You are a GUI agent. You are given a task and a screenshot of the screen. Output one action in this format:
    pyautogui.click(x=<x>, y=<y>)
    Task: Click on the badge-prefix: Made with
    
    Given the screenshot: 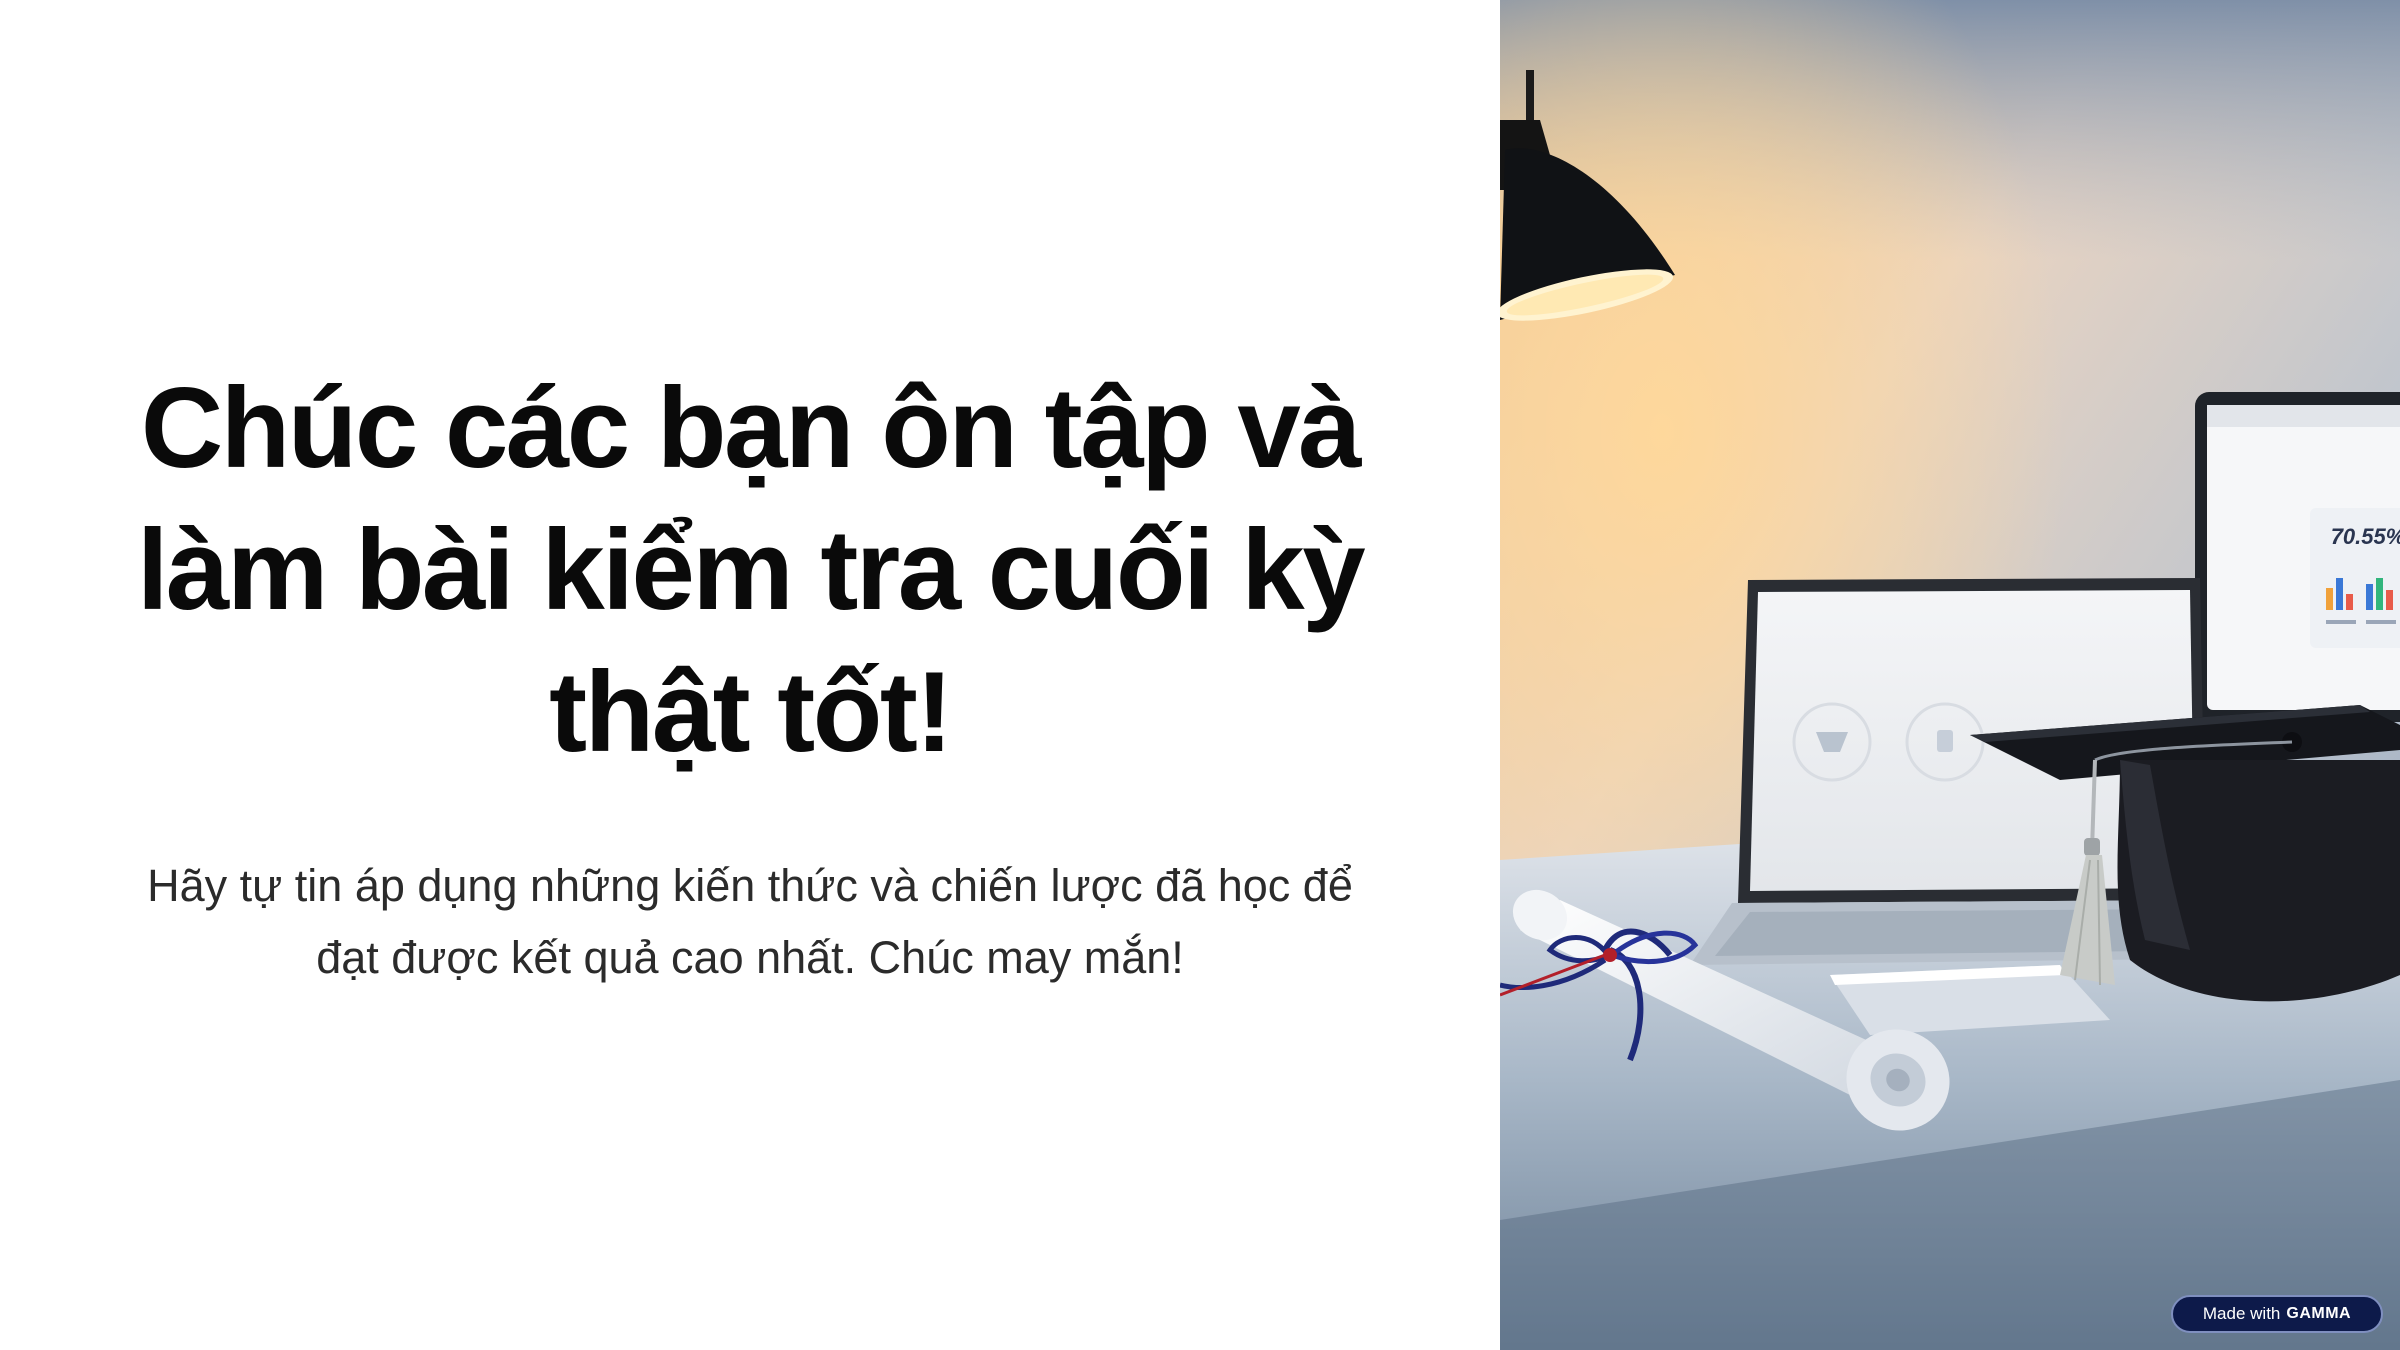 What is the action you would take?
    pyautogui.click(x=2241, y=1313)
    